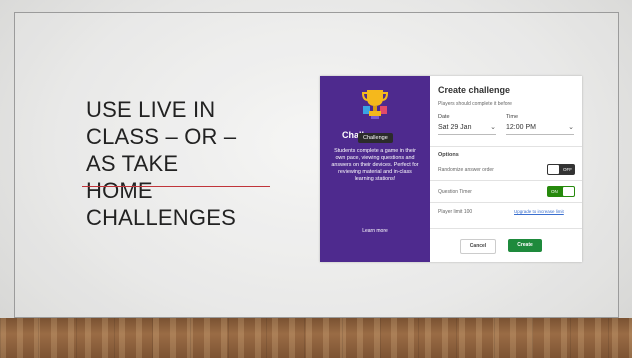 The image size is (632, 358). What do you see at coordinates (455, 192) in the screenshot?
I see `timer-label: Question Timer` at bounding box center [455, 192].